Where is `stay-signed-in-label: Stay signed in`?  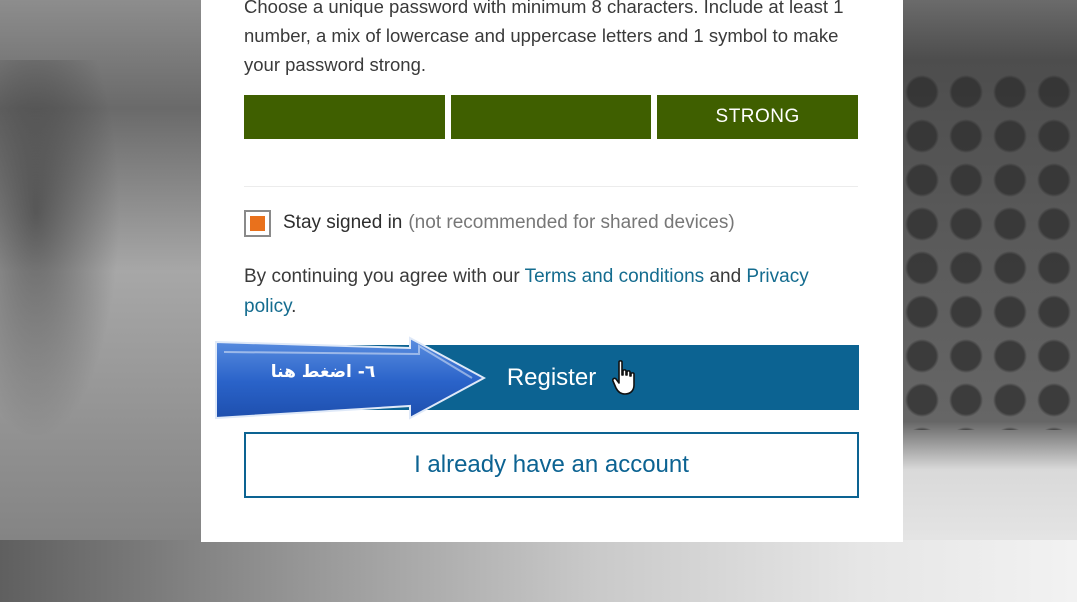 stay-signed-in-label: Stay signed in is located at coordinates (342, 223).